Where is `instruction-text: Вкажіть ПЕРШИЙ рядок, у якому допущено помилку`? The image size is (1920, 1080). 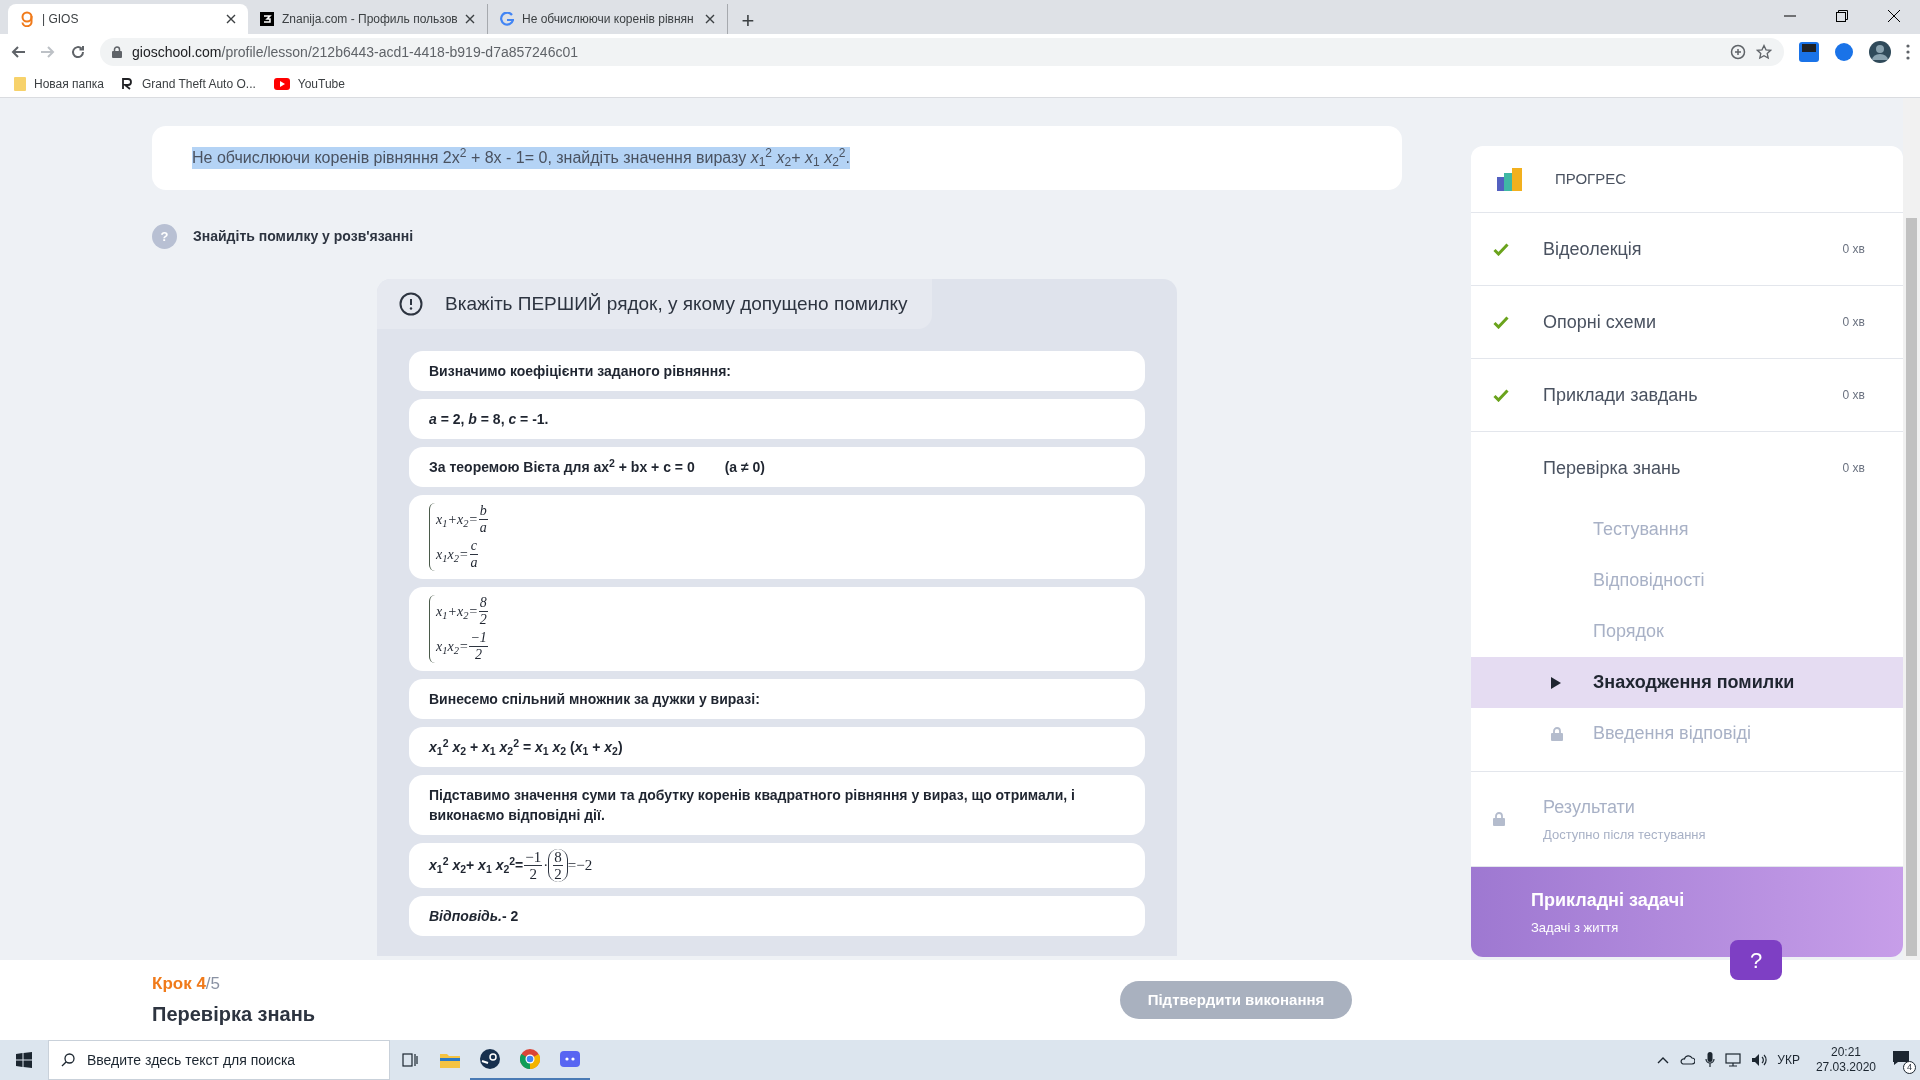 instruction-text: Вкажіть ПЕРШИЙ рядок, у якому допущено помилку is located at coordinates (676, 303).